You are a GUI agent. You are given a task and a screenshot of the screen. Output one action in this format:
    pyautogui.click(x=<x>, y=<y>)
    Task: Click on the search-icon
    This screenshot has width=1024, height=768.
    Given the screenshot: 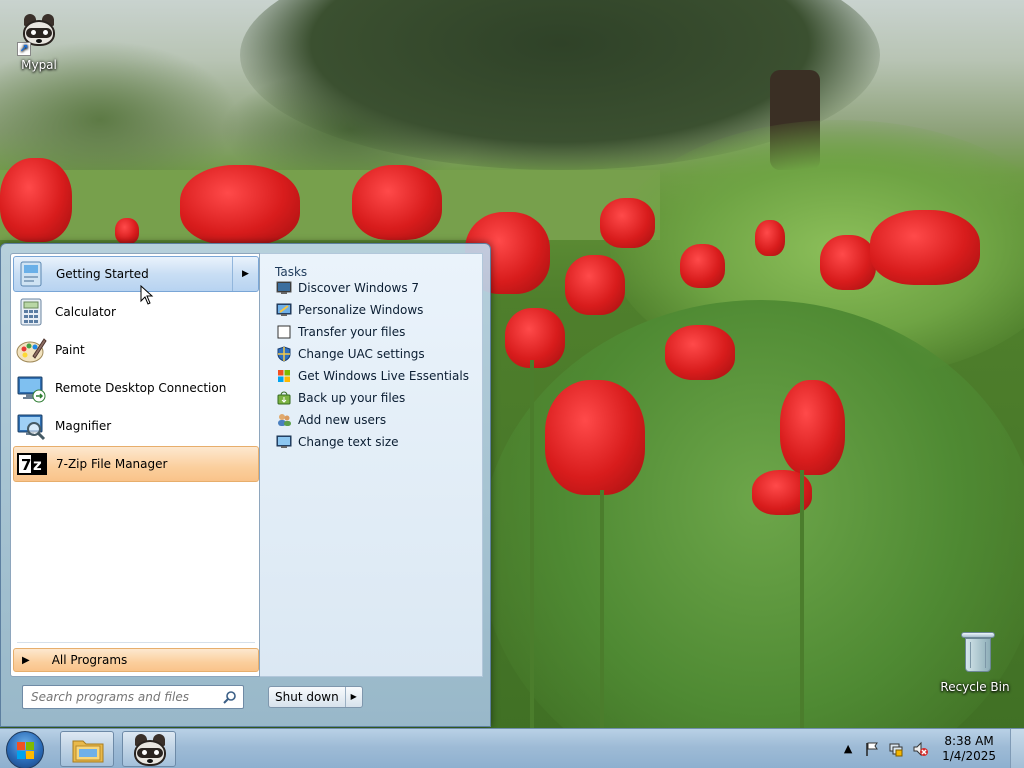 What is the action you would take?
    pyautogui.click(x=230, y=697)
    